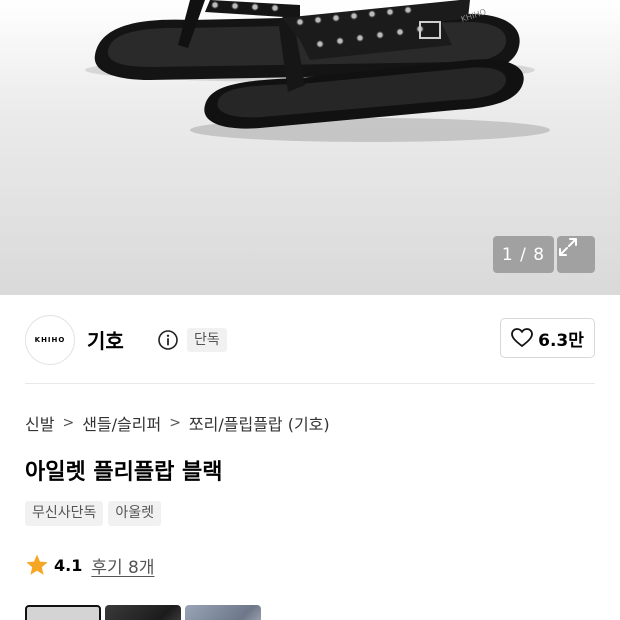 This screenshot has width=620, height=620. Describe the element at coordinates (522, 337) in the screenshot. I see `heart-outline-icon` at that location.